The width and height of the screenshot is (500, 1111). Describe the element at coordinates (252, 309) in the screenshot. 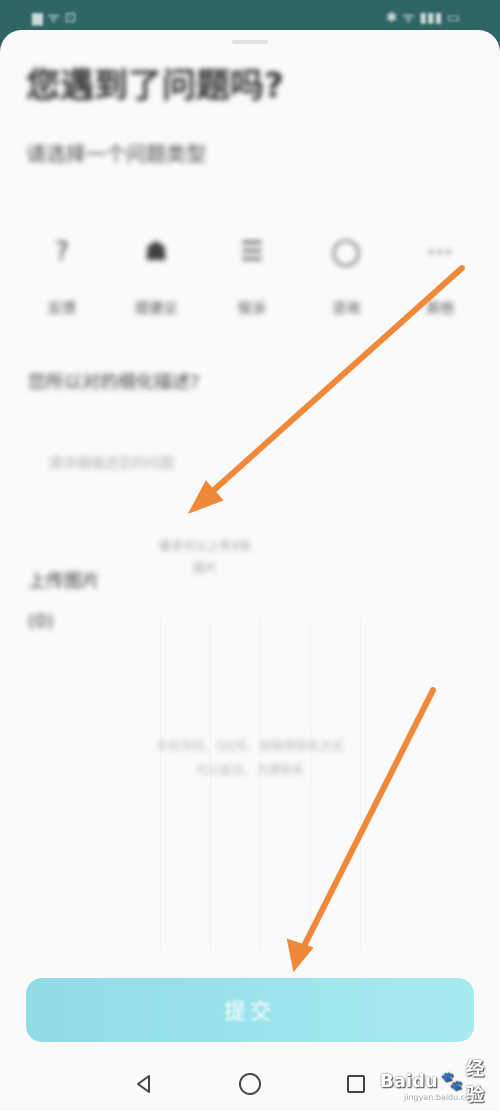

I see `category-label: 投诉` at that location.